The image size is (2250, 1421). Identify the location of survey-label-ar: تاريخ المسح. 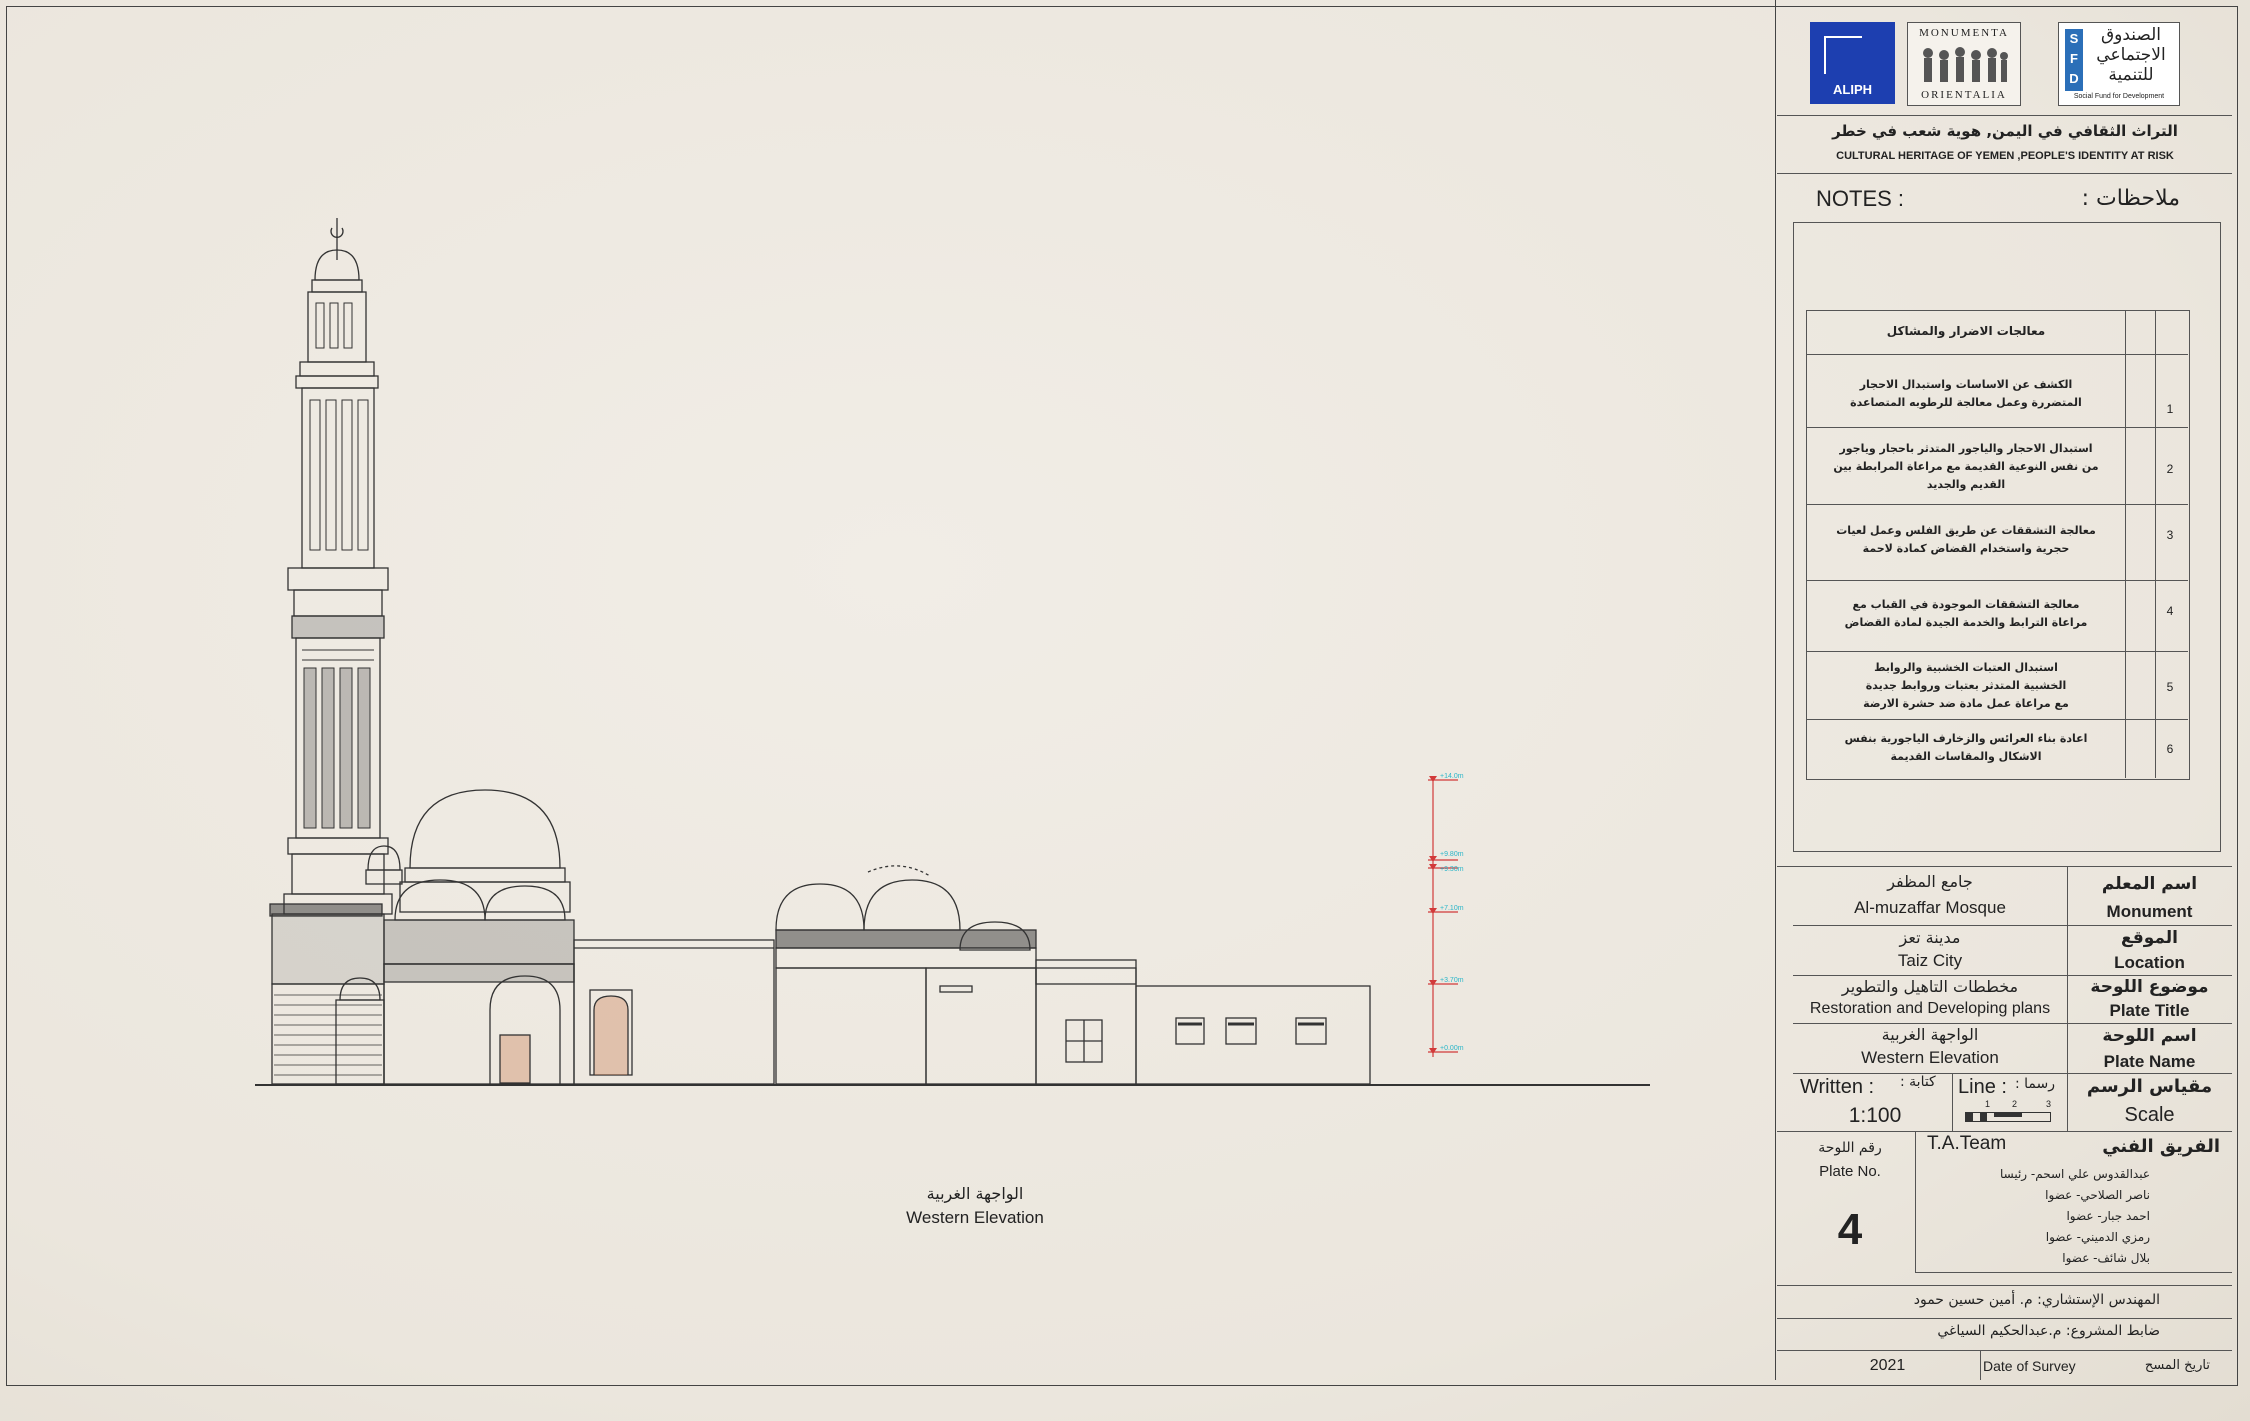
(2177, 1365).